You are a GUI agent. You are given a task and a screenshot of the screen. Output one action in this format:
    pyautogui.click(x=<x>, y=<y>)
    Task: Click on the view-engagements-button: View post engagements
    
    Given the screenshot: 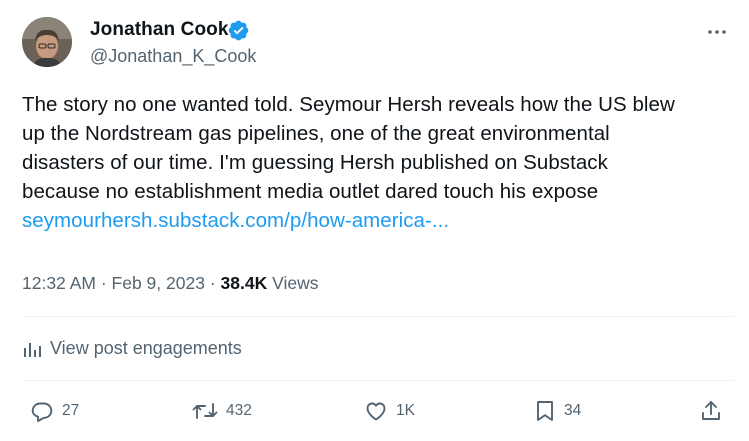 What is the action you would take?
    pyautogui.click(x=132, y=348)
    